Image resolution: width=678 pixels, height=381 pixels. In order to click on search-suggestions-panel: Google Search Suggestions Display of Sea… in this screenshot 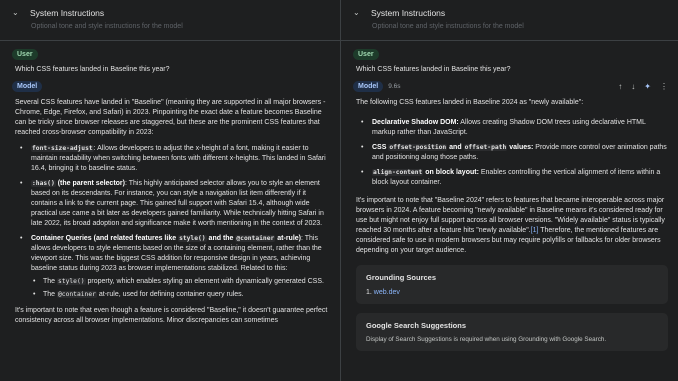, I will do `click(512, 332)`.